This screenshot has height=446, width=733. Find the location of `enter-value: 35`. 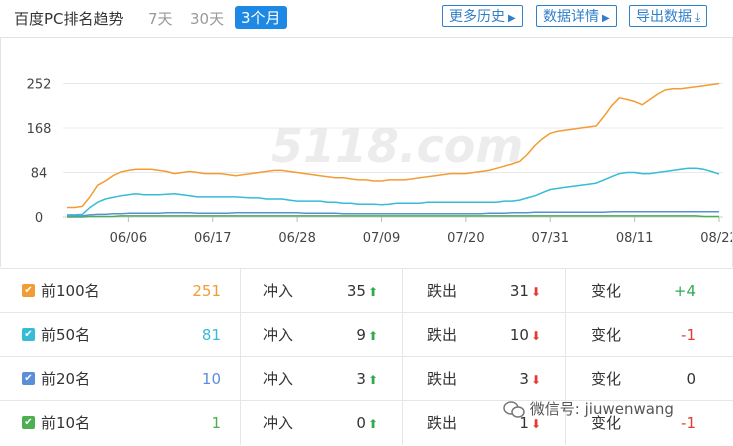

enter-value: 35 is located at coordinates (356, 291).